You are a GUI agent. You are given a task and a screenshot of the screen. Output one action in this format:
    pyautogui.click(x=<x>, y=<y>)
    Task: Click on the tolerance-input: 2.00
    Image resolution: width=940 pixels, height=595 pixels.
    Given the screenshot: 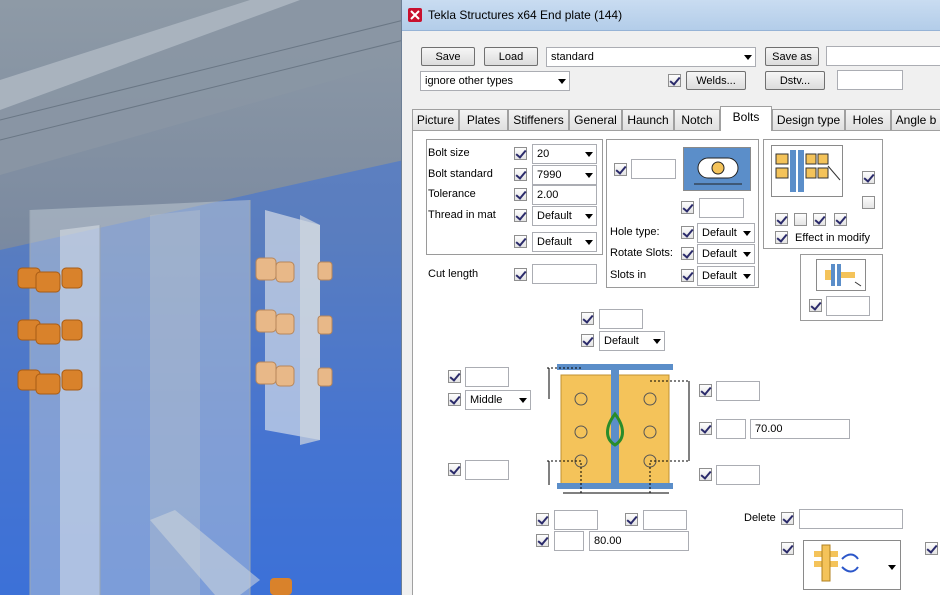 What is the action you would take?
    pyautogui.click(x=564, y=195)
    